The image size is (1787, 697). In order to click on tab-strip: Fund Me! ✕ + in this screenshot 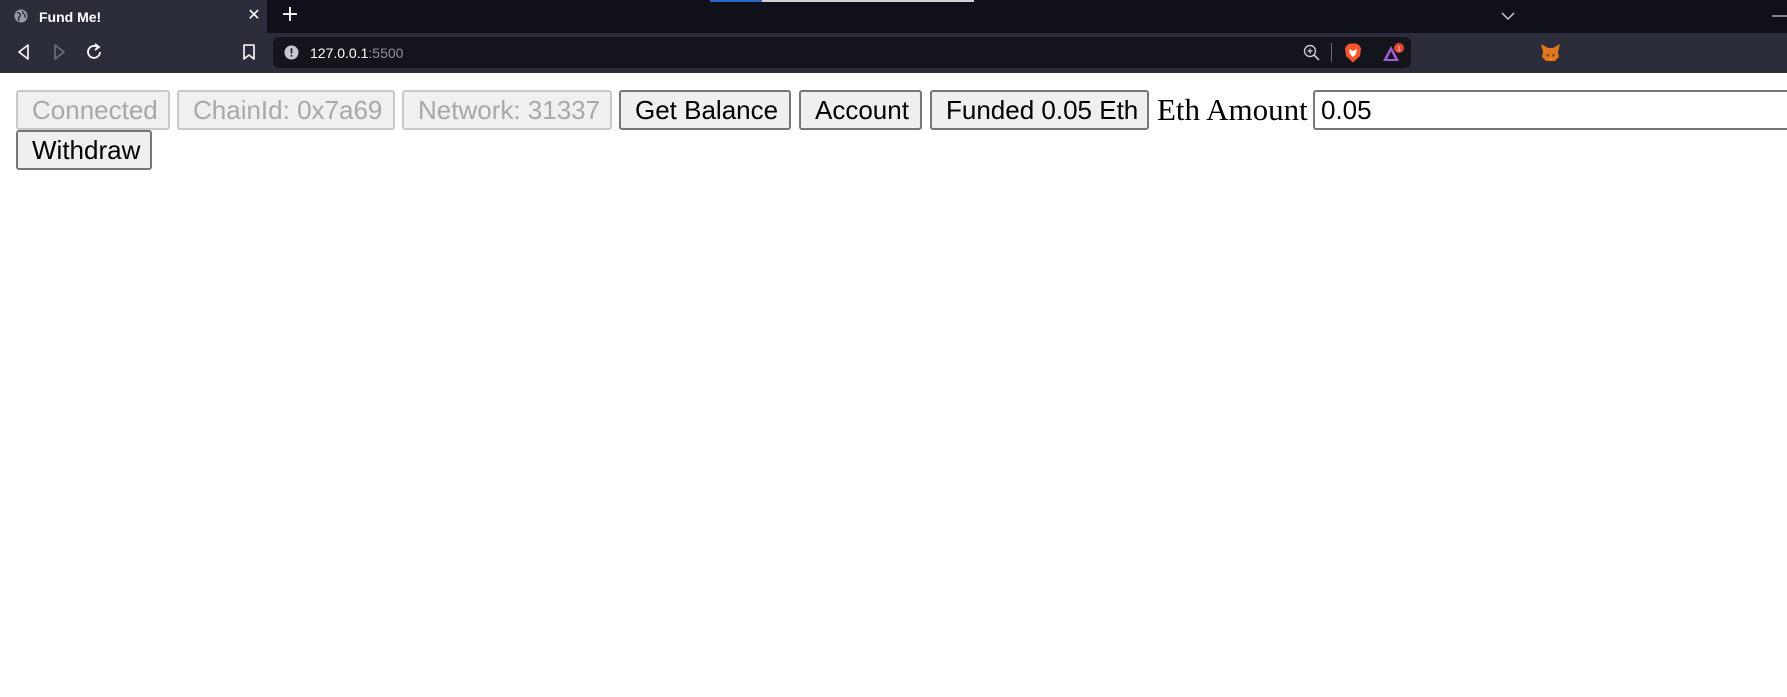, I will do `click(893, 16)`.